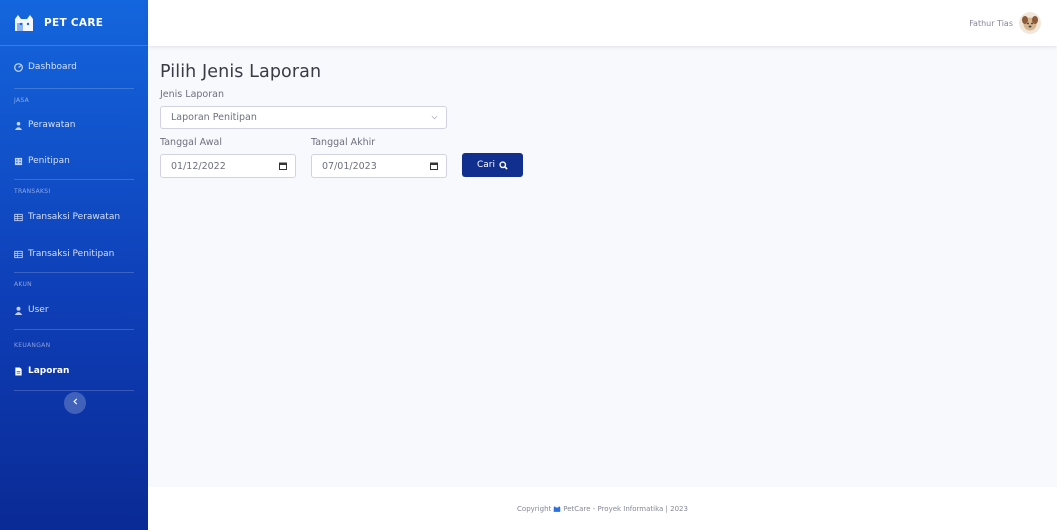  I want to click on tanggal-akhir-input: 07/01/2023, so click(379, 166).